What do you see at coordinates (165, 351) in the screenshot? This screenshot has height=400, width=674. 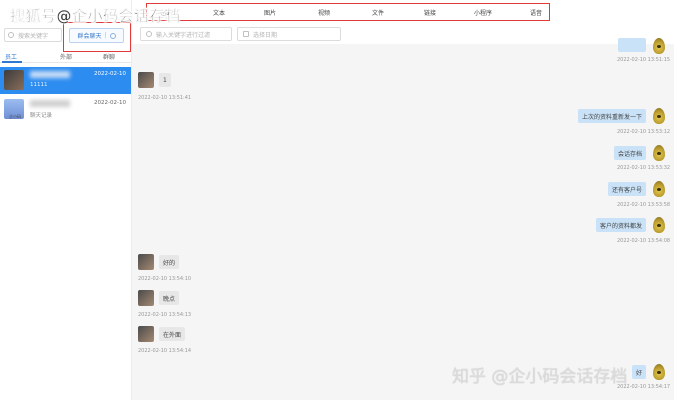 I see `message-time: 2022-02-10 13:54:14` at bounding box center [165, 351].